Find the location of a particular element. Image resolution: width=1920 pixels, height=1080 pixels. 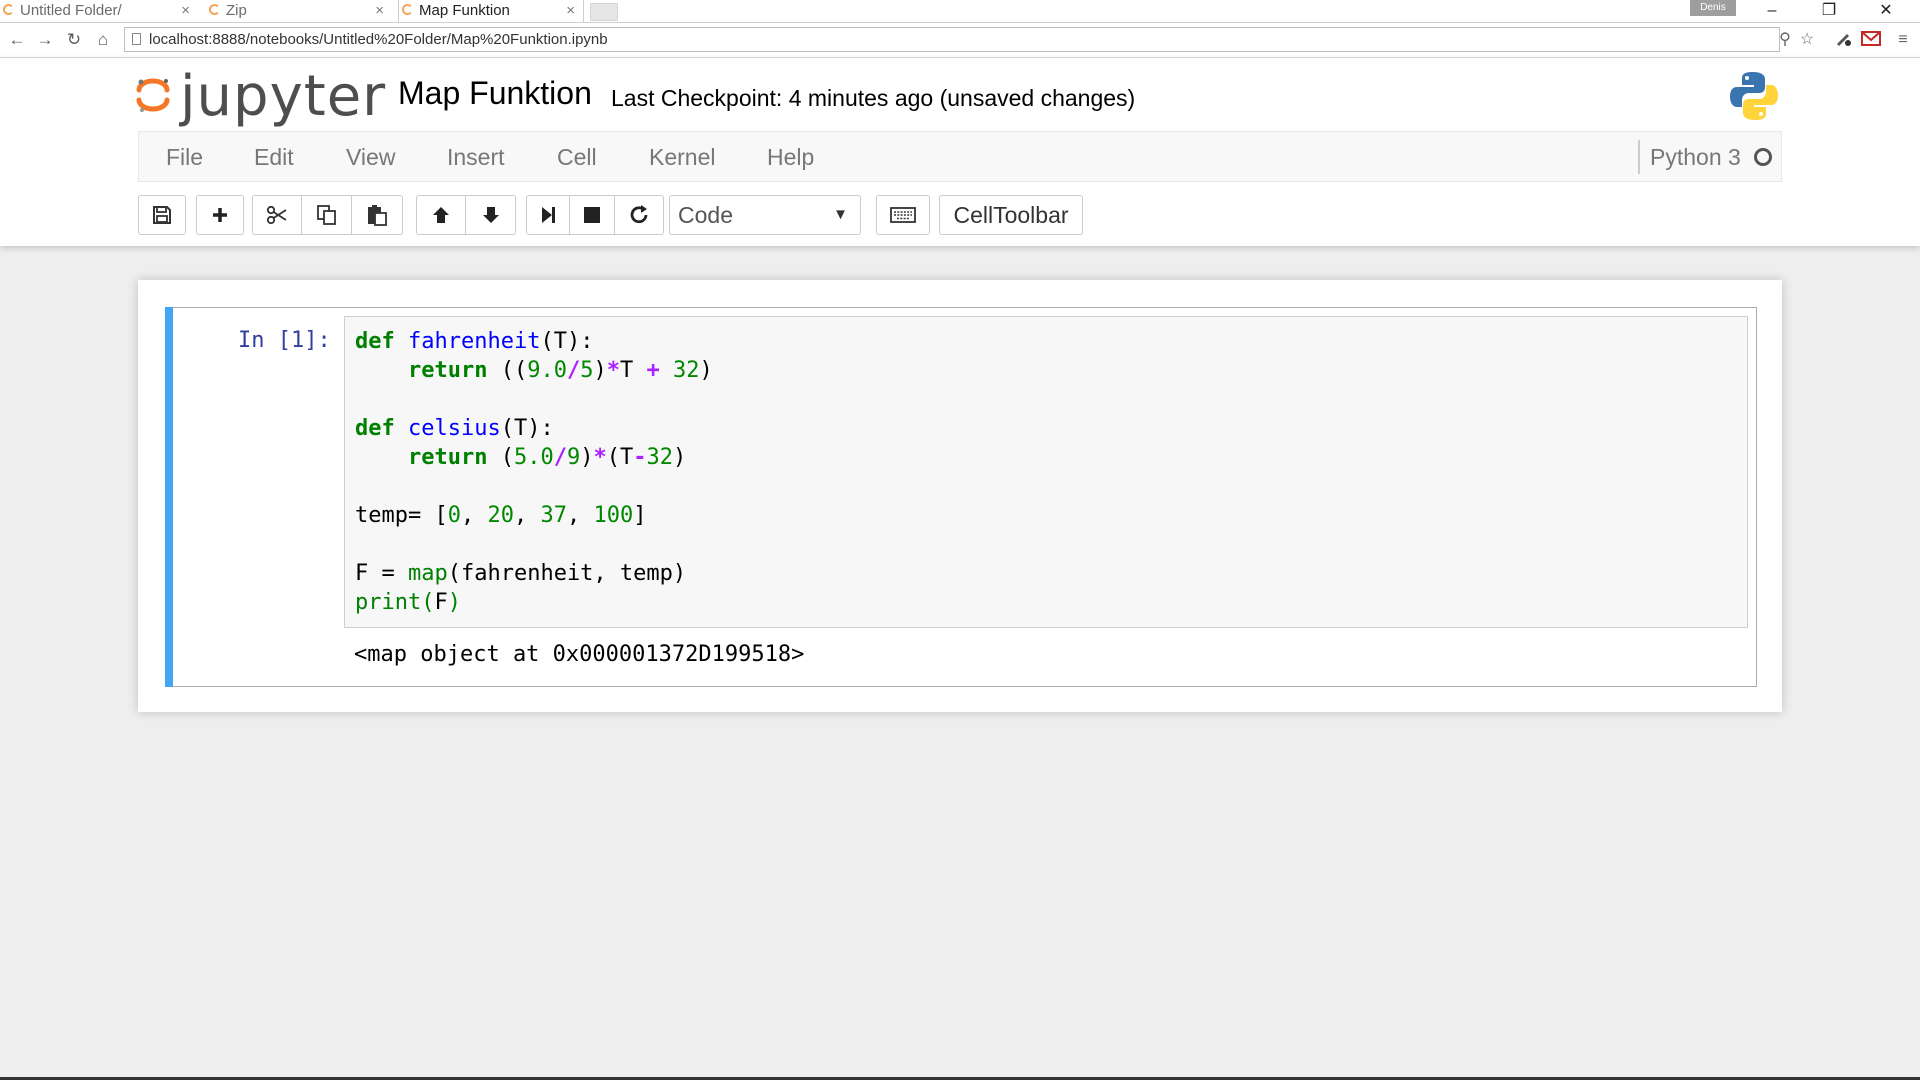

menu-file: File is located at coordinates (184, 157).